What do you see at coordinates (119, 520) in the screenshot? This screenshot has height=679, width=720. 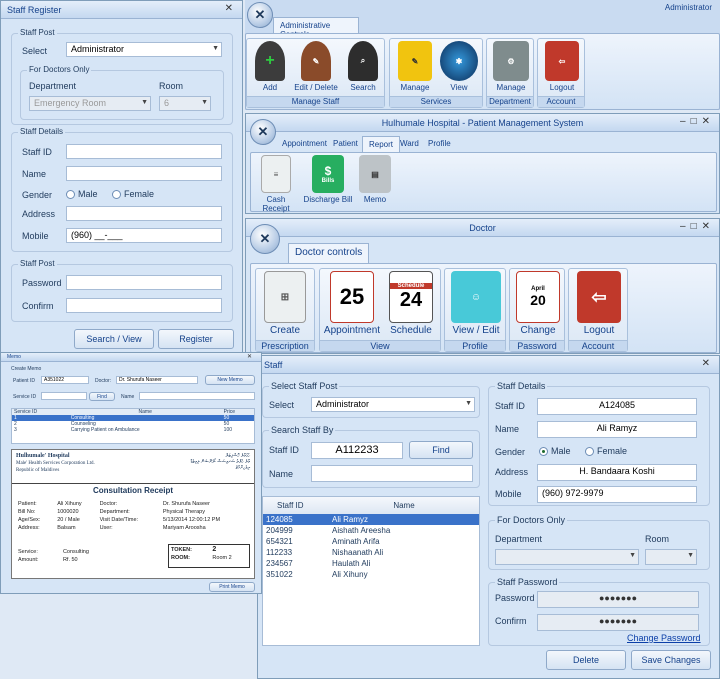 I see `label: Visit Date/Time:` at bounding box center [119, 520].